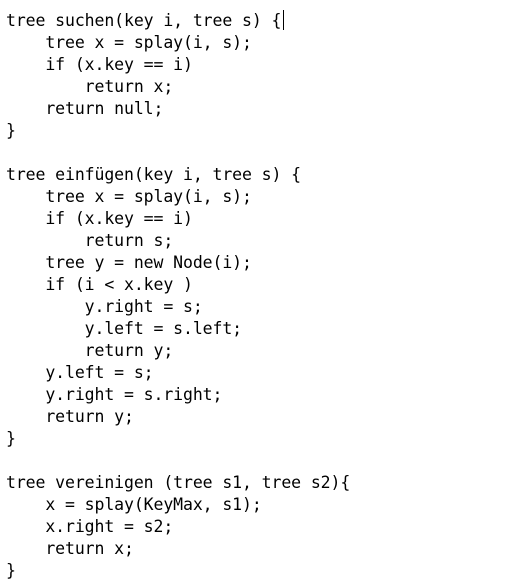 The width and height of the screenshot is (505, 585). I want to click on text-cursor, so click(284, 20).